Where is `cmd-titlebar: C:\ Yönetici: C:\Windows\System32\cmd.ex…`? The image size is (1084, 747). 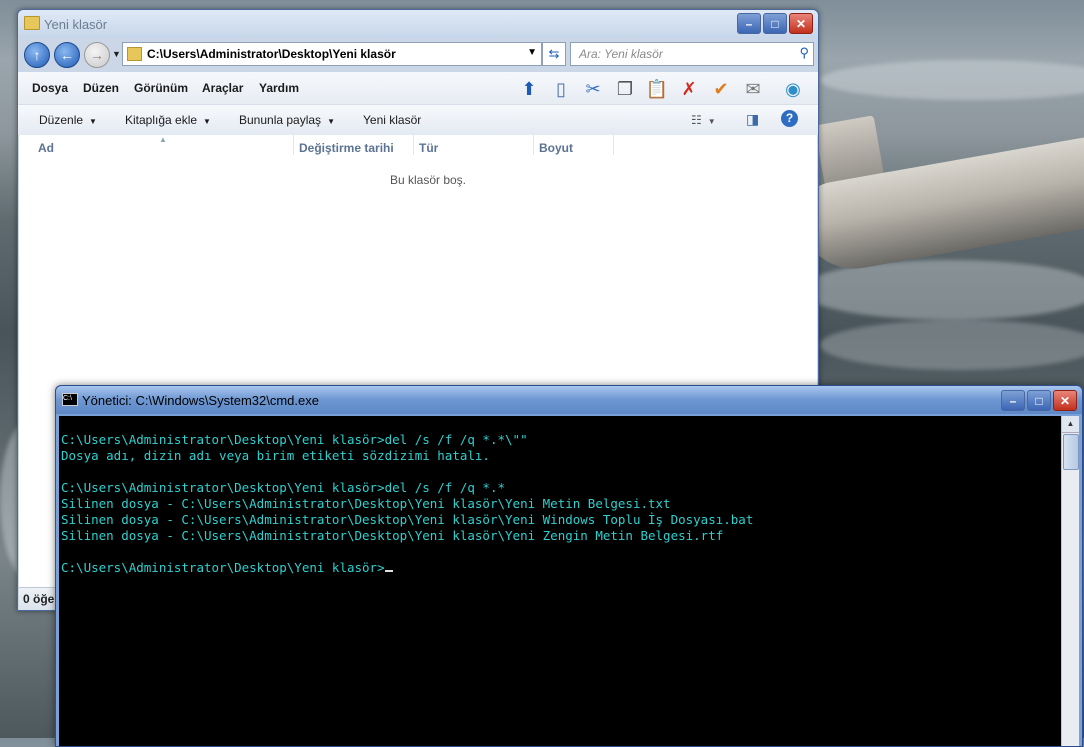
cmd-titlebar: C:\ Yönetici: C:\Windows\System32\cmd.ex… is located at coordinates (569, 400).